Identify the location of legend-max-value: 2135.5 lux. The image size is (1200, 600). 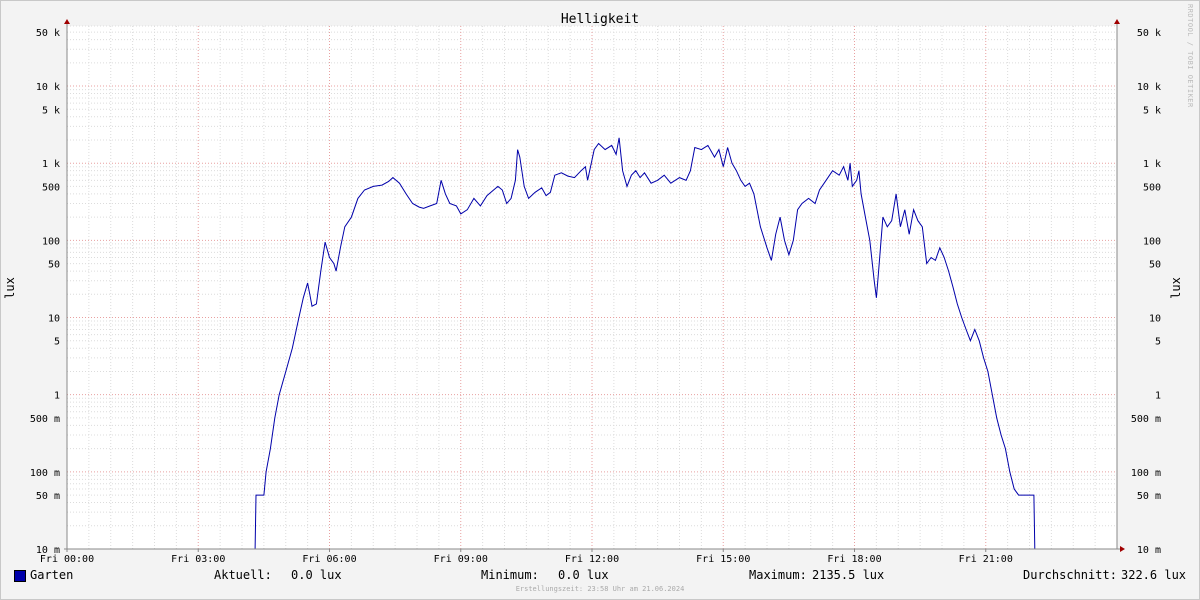
(848, 575).